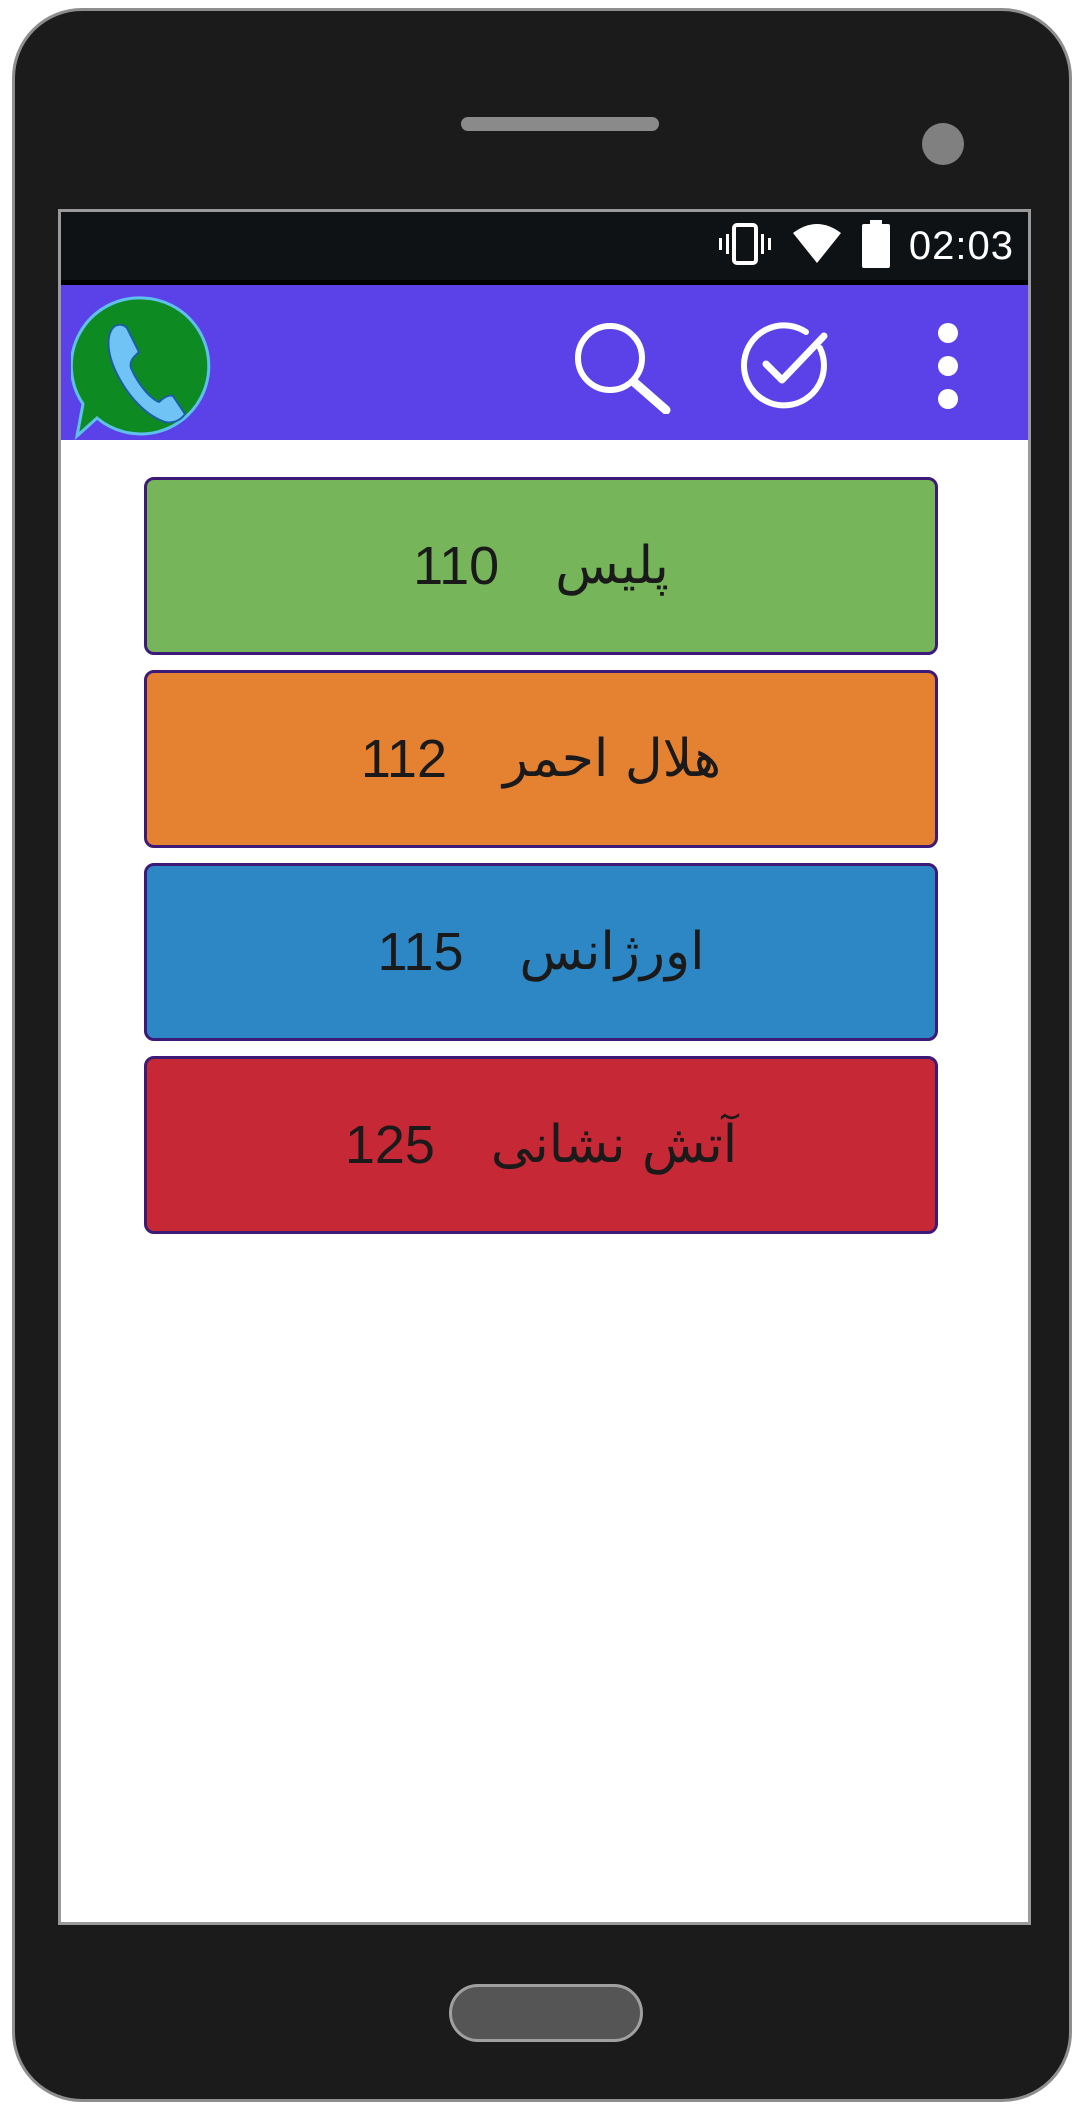 The image size is (1084, 2112). I want to click on button-label: آتش نشانی, so click(614, 1145).